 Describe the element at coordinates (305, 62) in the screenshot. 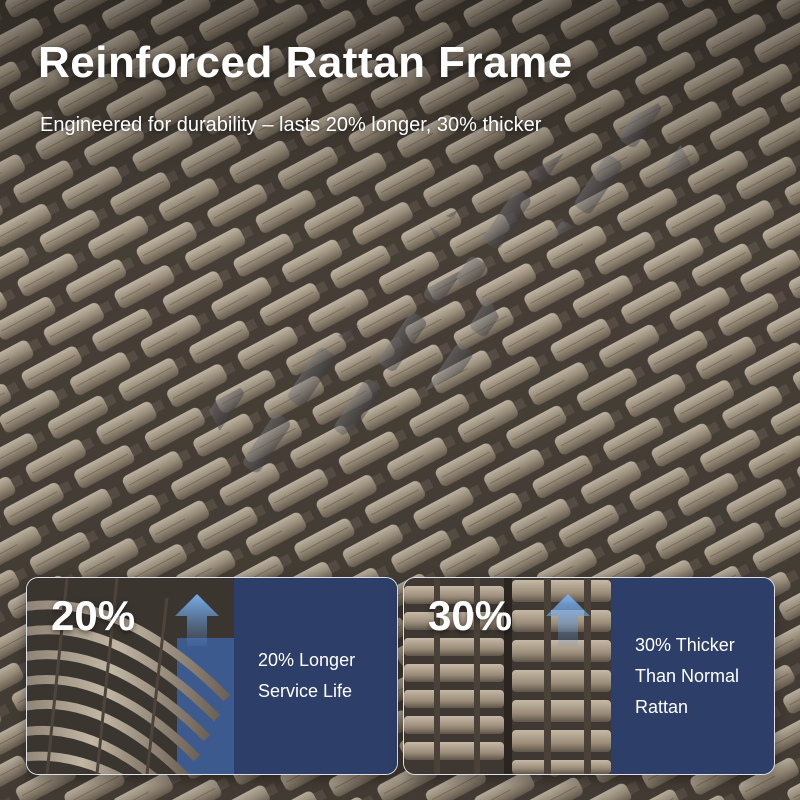

I see `page-title: Reinforced Rattan Frame` at that location.